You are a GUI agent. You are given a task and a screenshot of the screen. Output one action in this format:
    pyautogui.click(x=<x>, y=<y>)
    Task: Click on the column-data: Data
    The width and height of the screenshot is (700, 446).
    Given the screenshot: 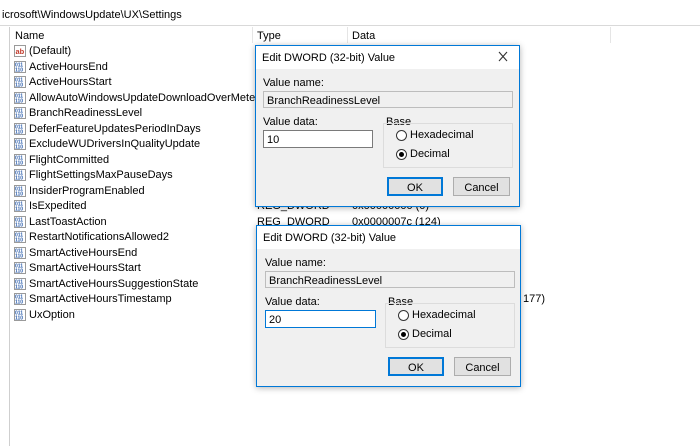 What is the action you would take?
    pyautogui.click(x=479, y=35)
    